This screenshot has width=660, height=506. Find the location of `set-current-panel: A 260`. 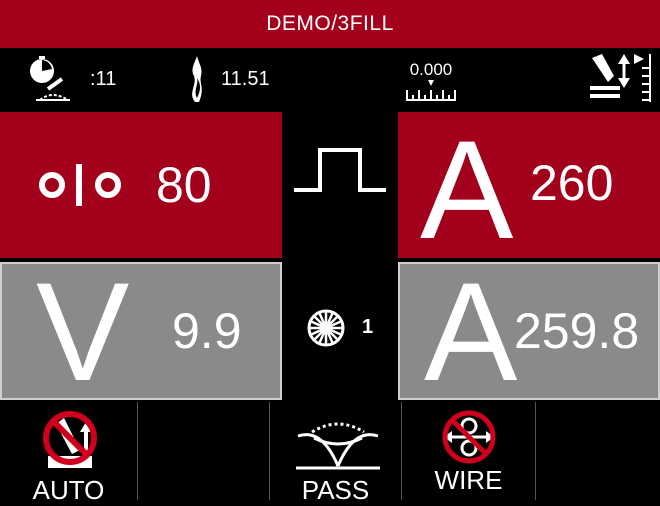

set-current-panel: A 260 is located at coordinates (529, 189).